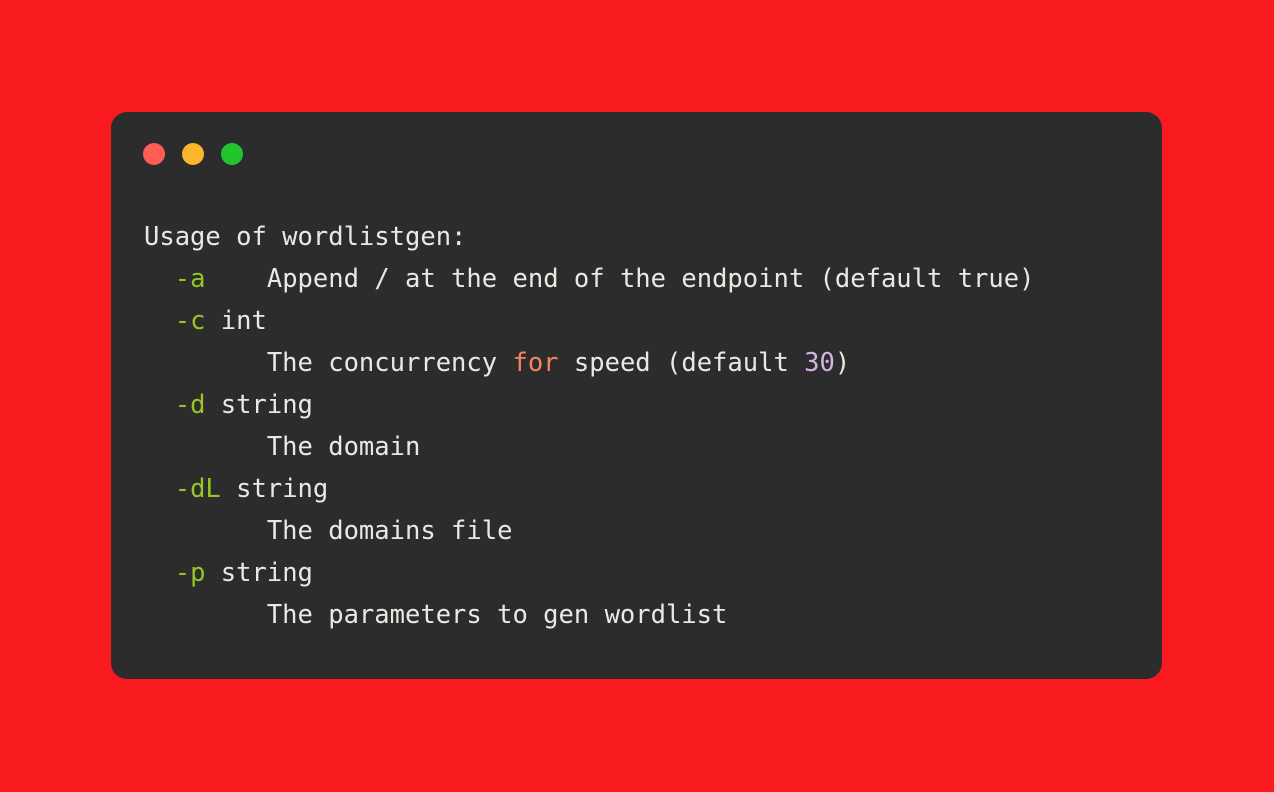  What do you see at coordinates (154, 154) in the screenshot?
I see `close-button` at bounding box center [154, 154].